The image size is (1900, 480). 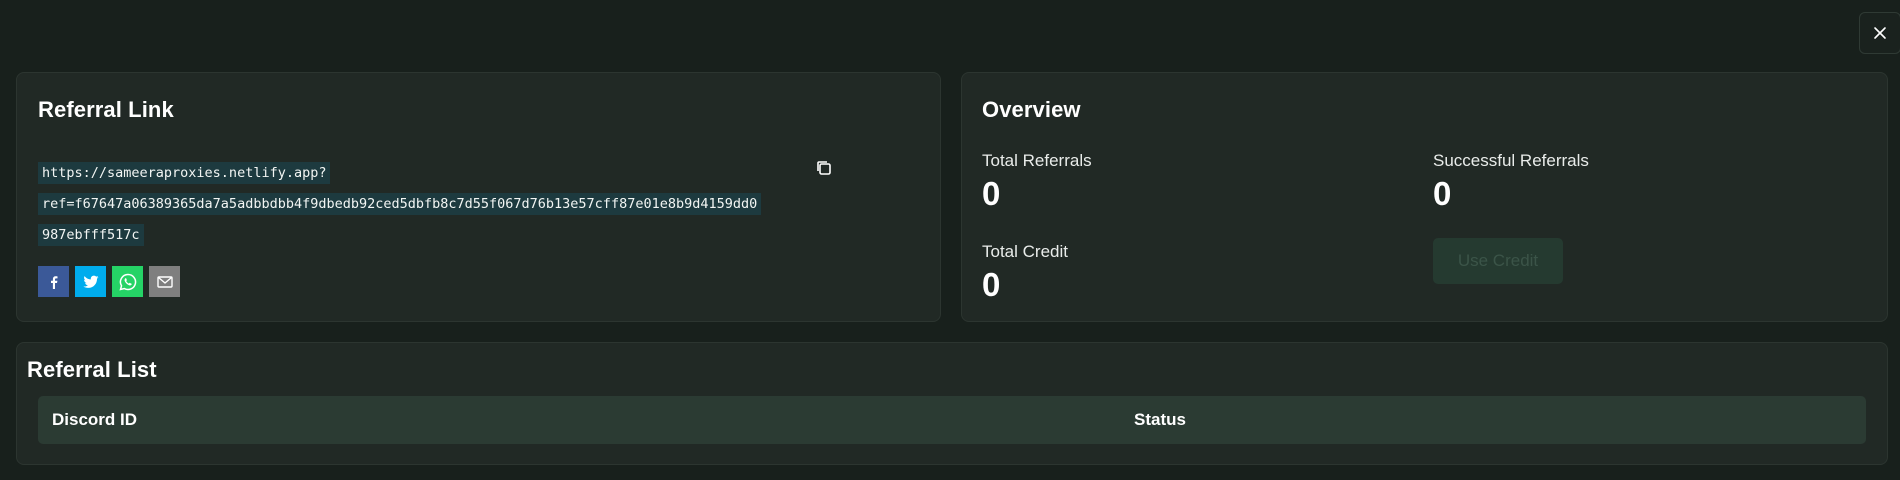 I want to click on email-icon, so click(x=164, y=281).